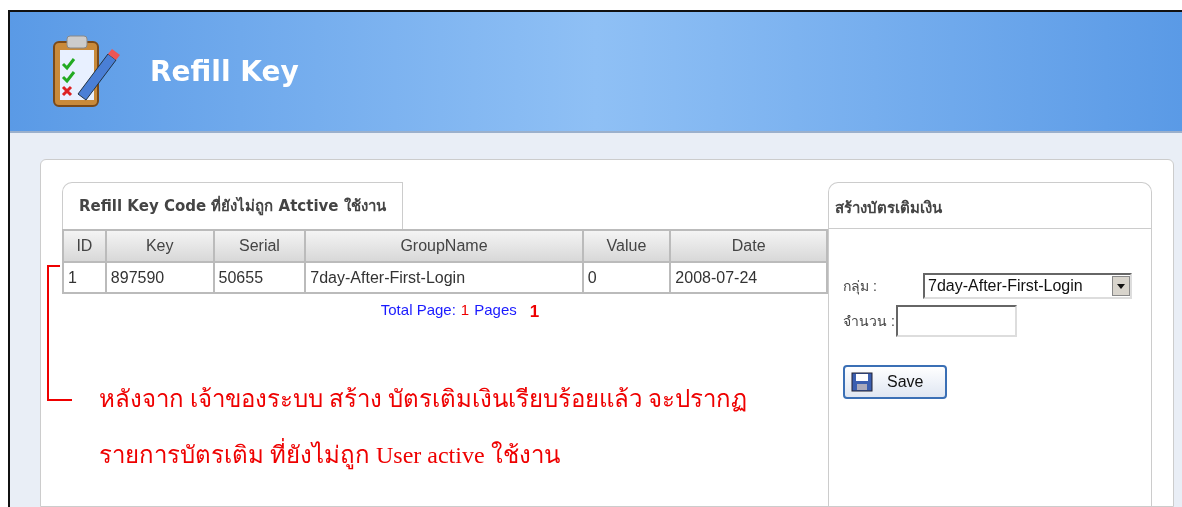 The height and width of the screenshot is (507, 1182). I want to click on table-cell: 50655, so click(259, 277).